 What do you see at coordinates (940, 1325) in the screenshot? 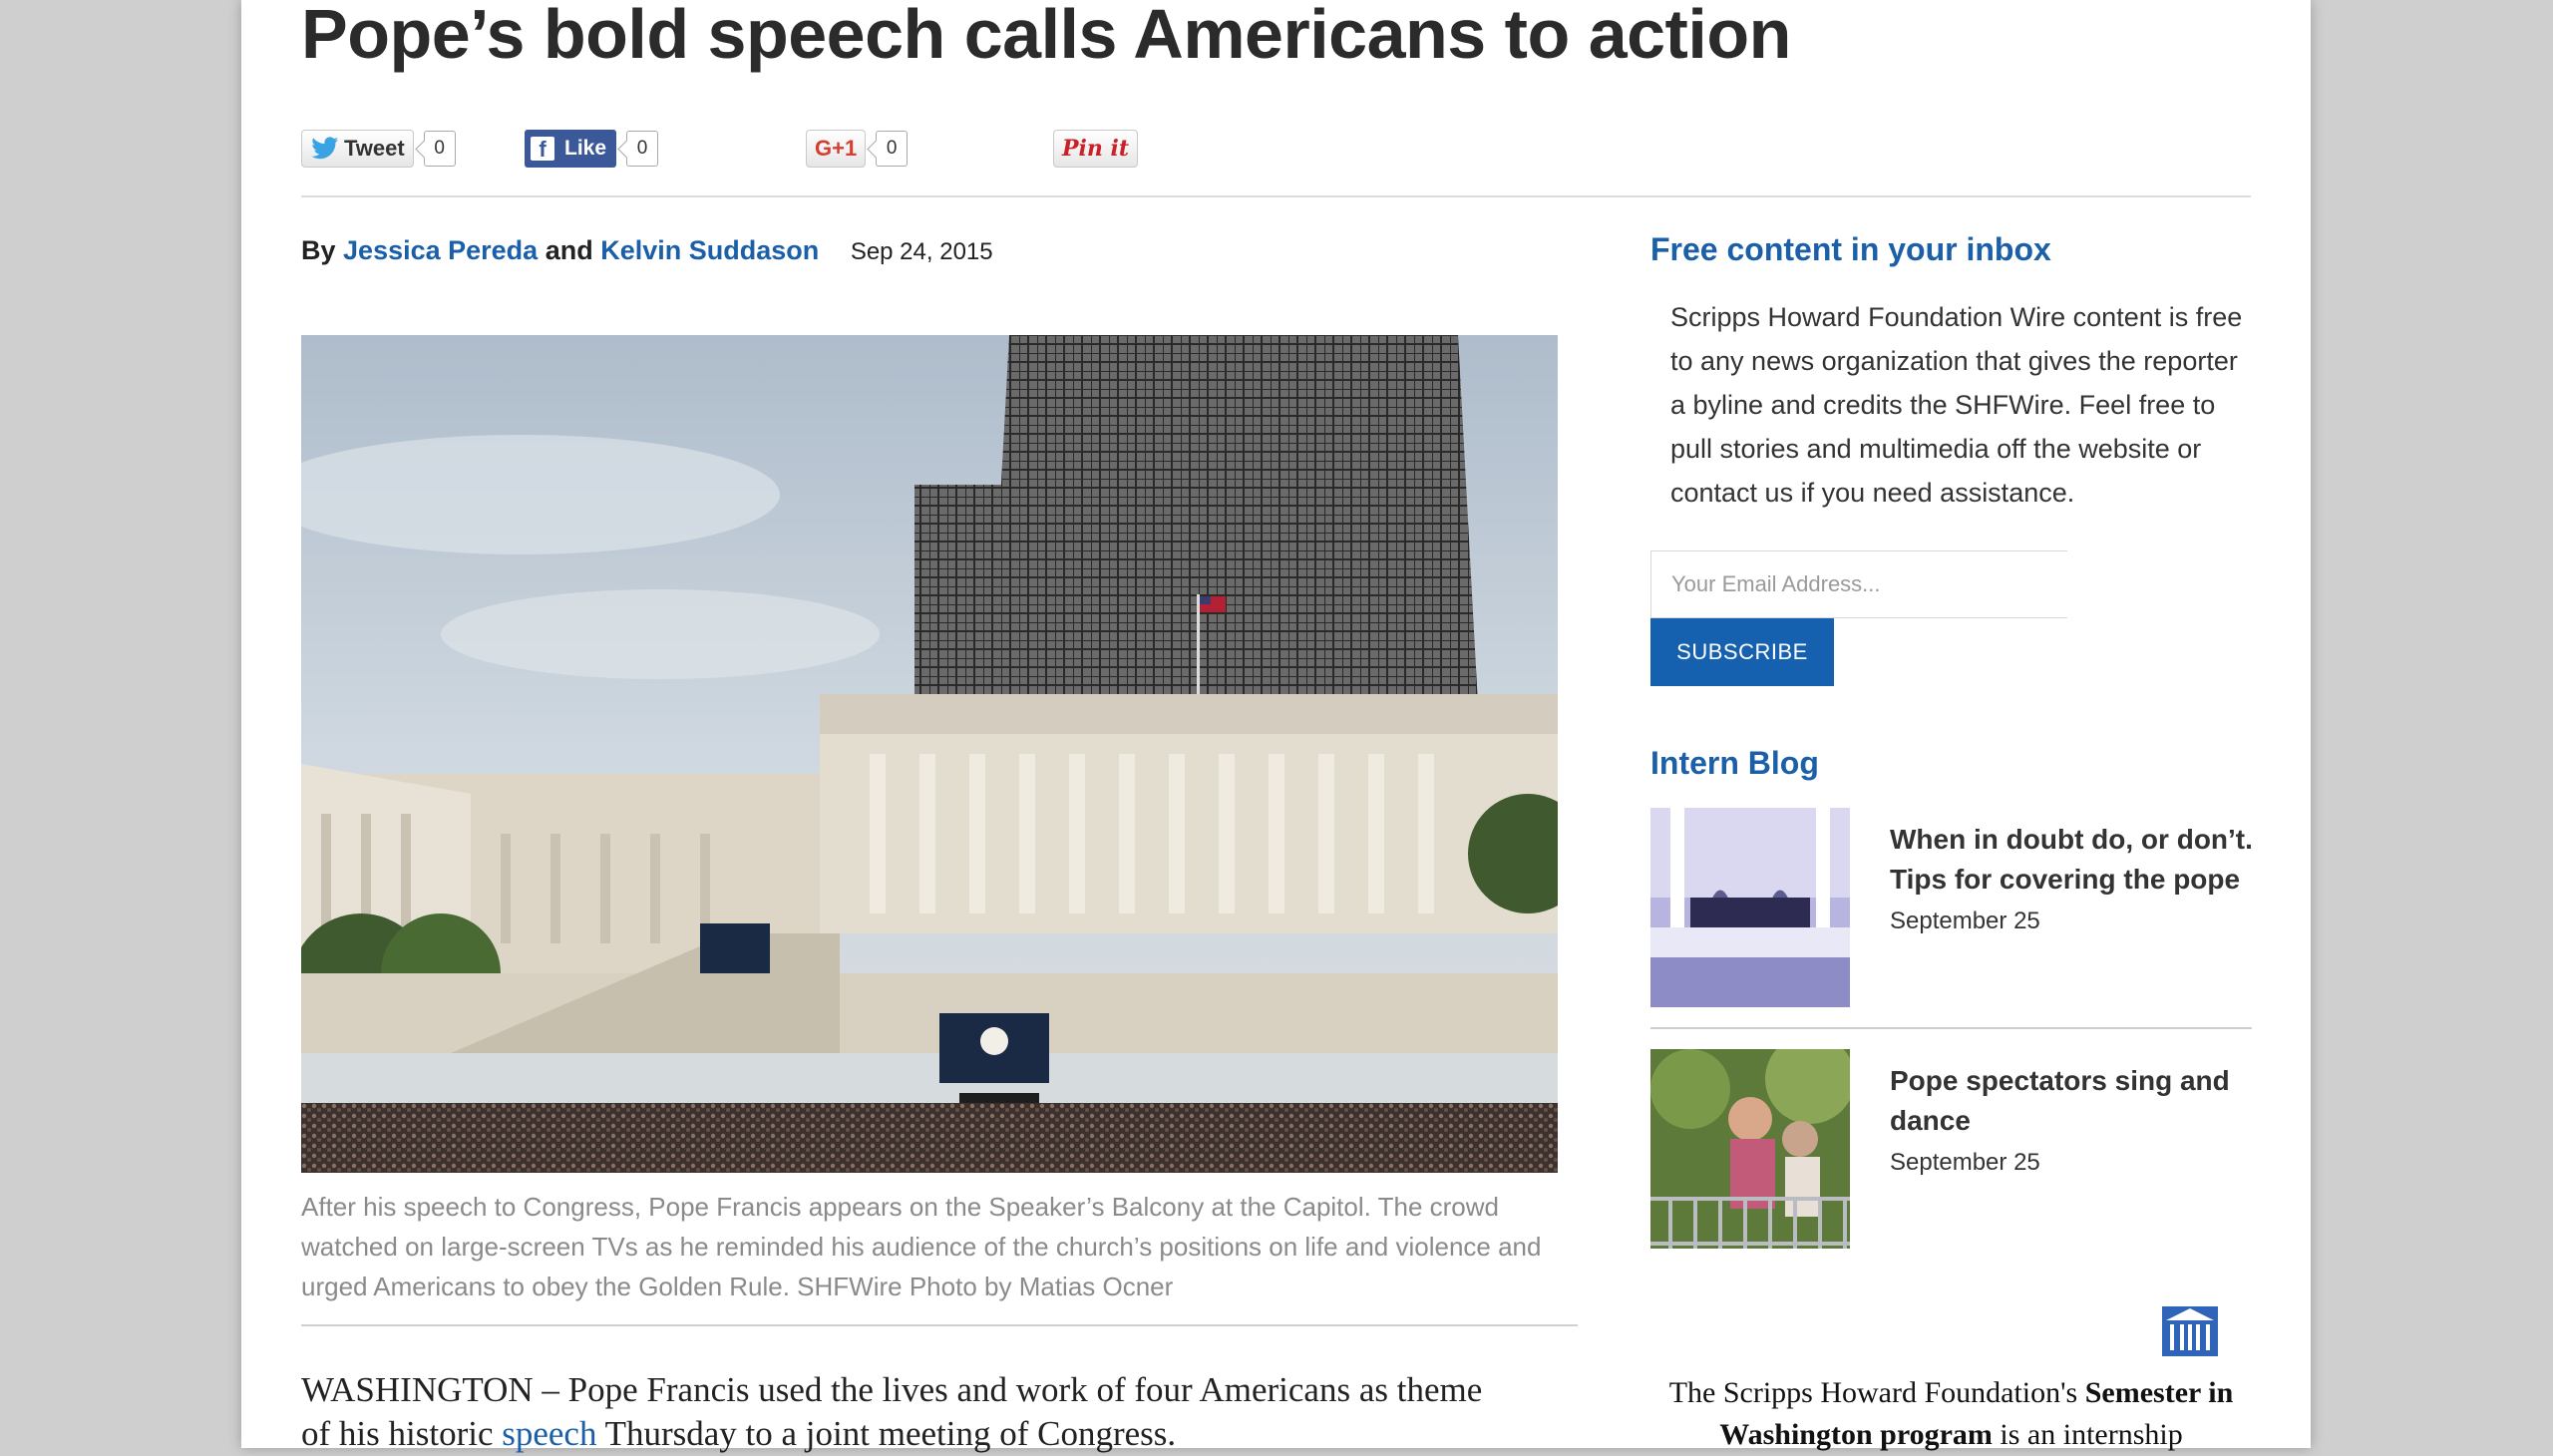
I see `caption-divider` at bounding box center [940, 1325].